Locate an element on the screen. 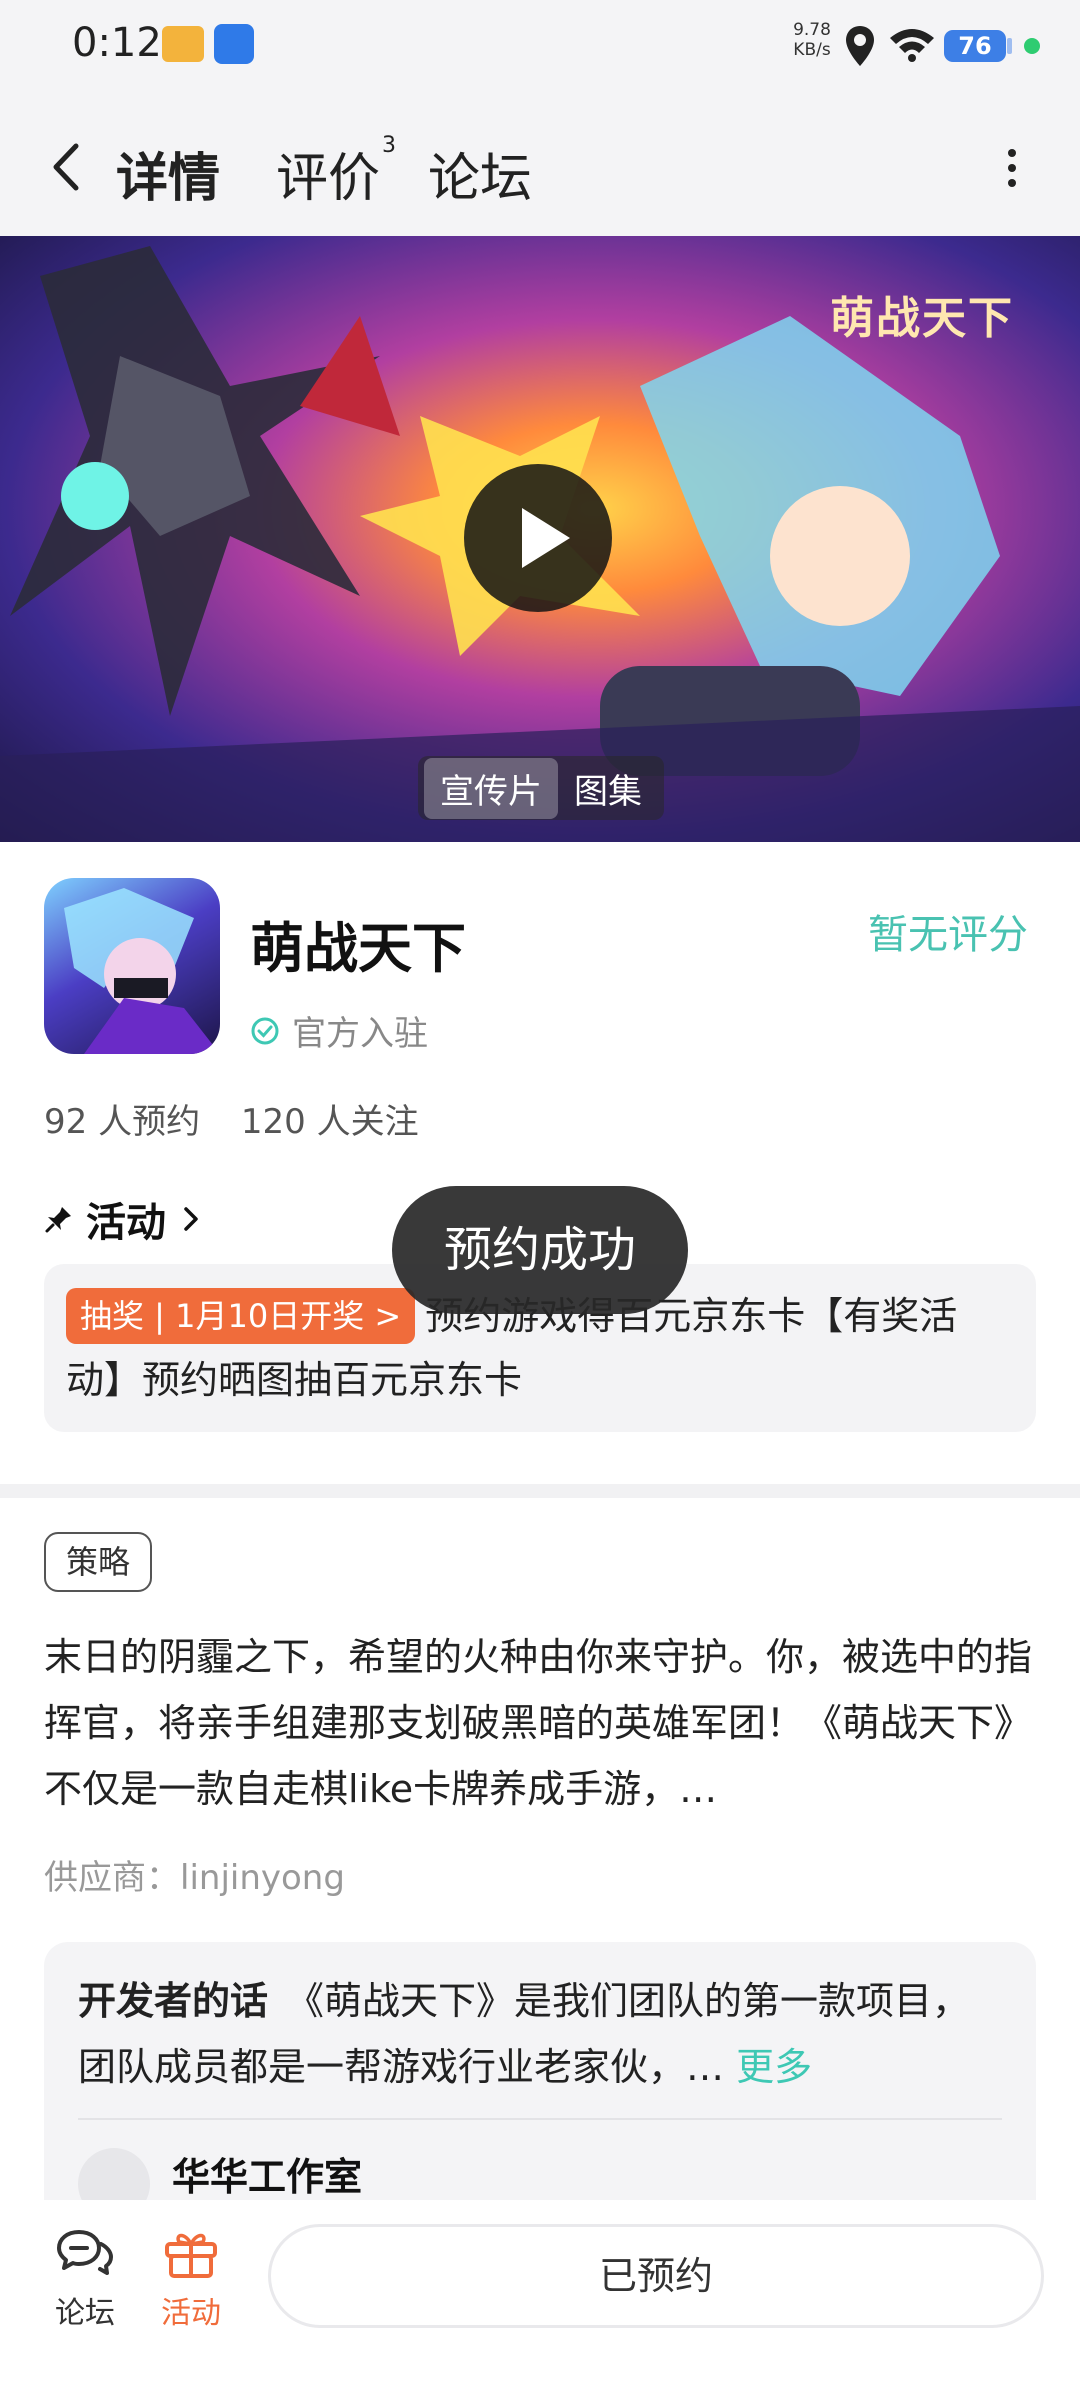 The height and width of the screenshot is (2400, 1080). supplier-text: 供应商：linjinyong is located at coordinates (194, 1878).